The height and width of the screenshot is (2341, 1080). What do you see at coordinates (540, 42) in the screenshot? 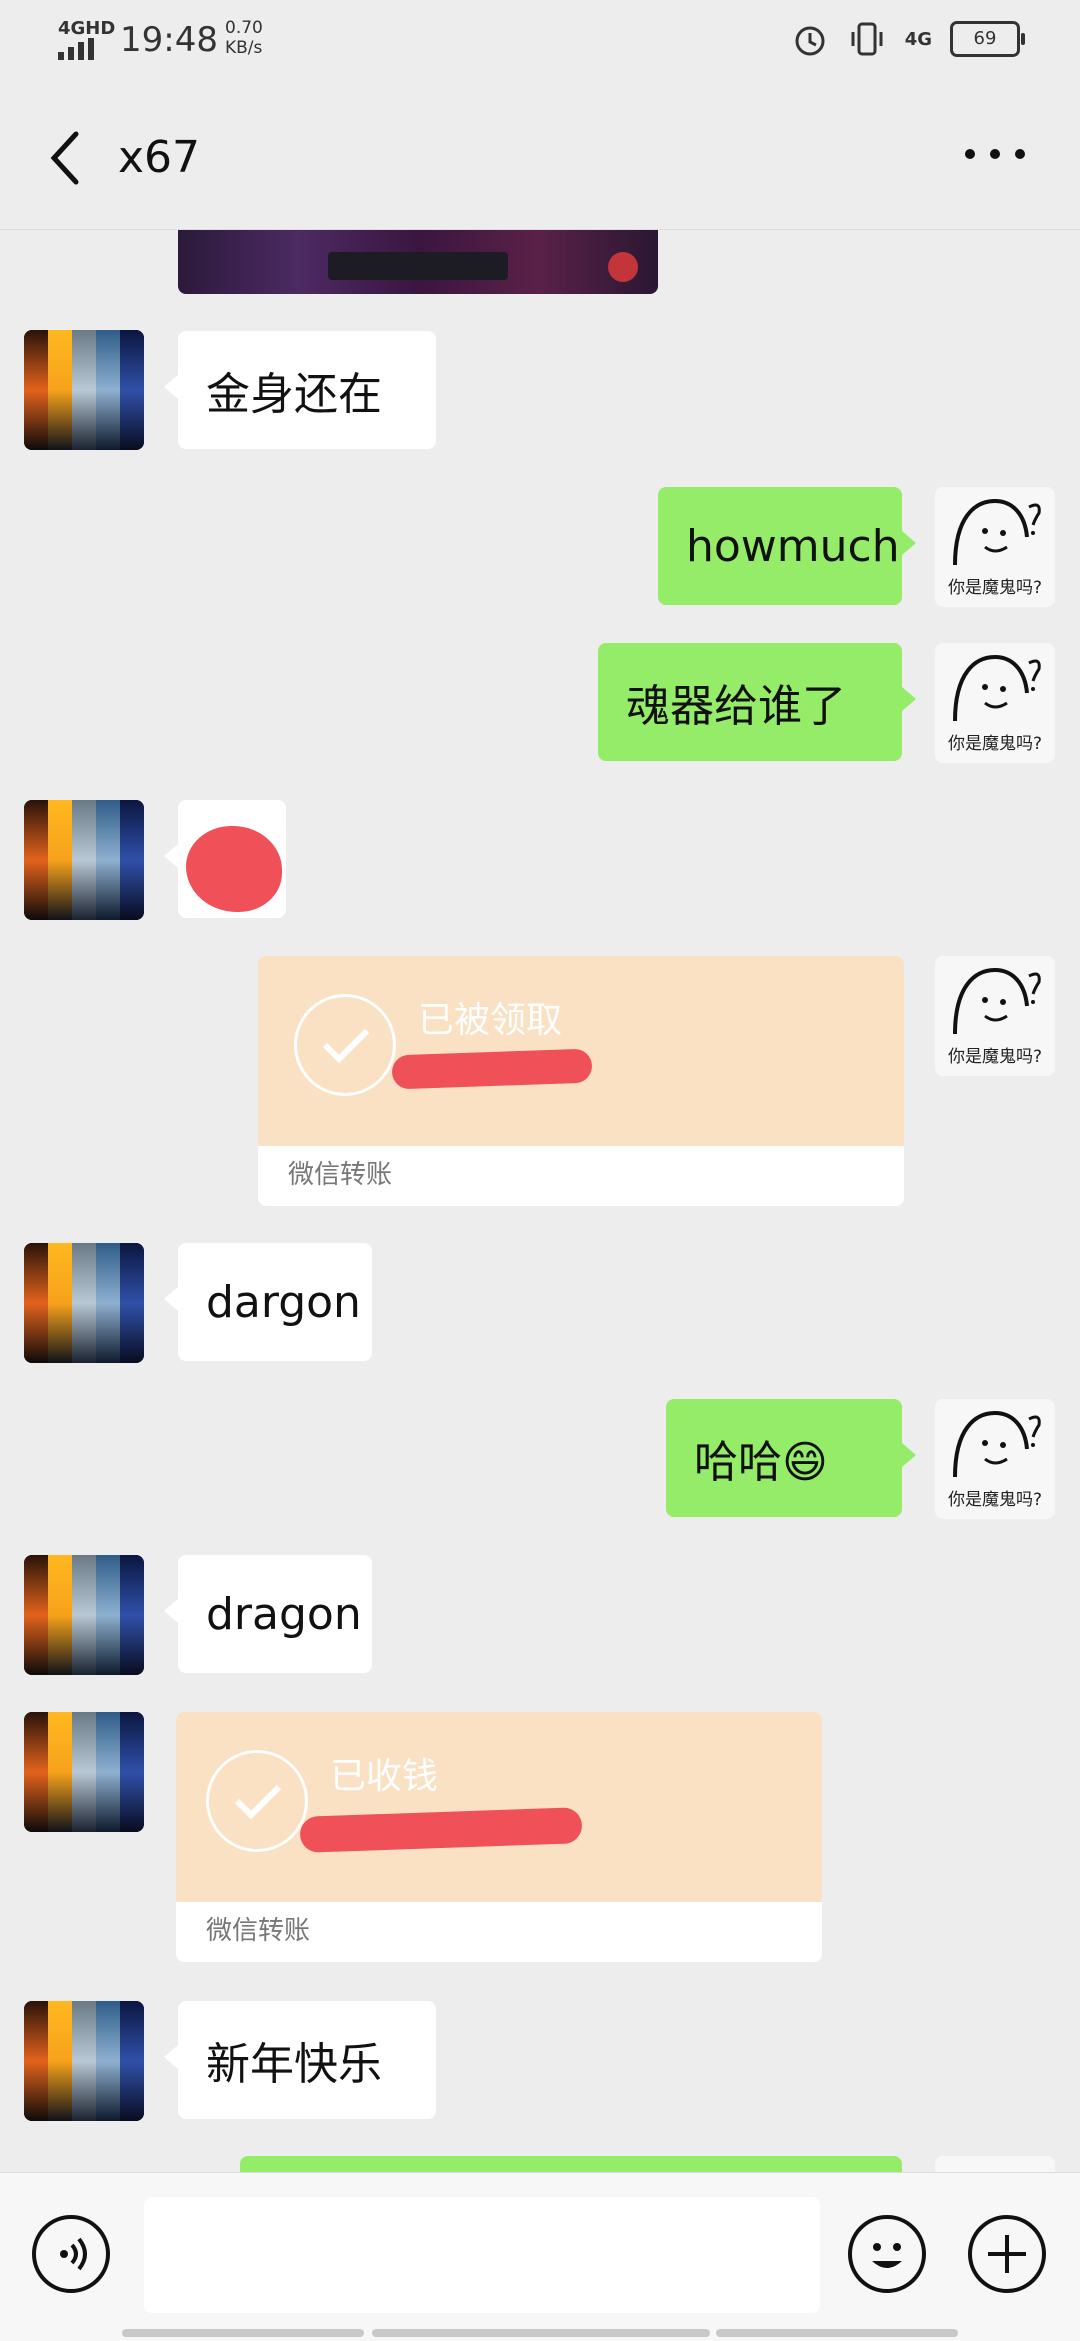
I see `status-bar: 4GHD 19:48 0.70 KB/s 4G 69` at bounding box center [540, 42].